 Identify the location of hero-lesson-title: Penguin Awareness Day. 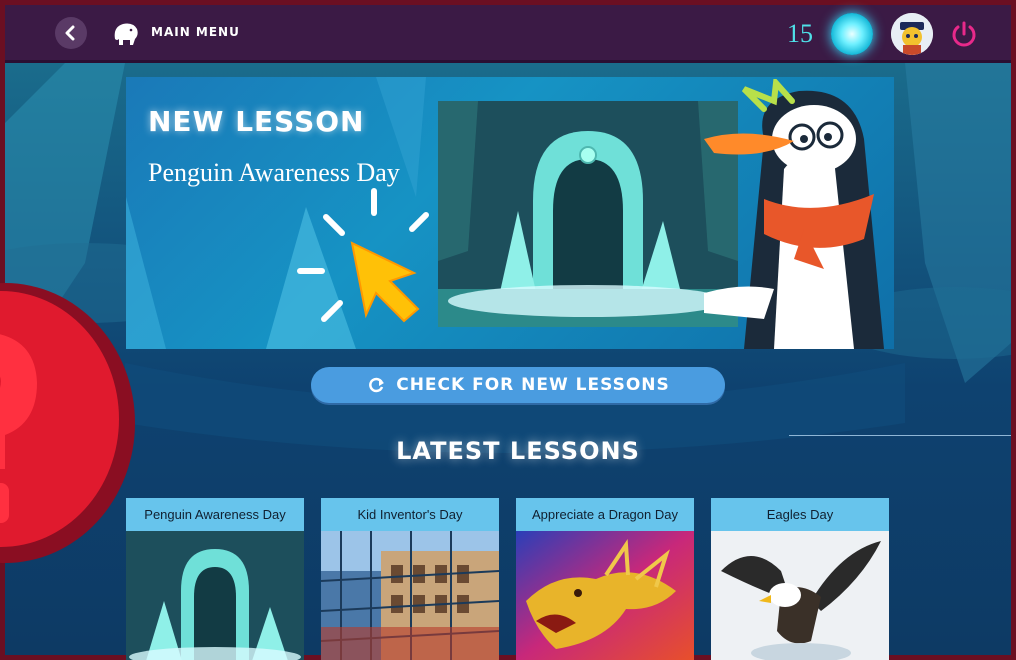
(274, 172).